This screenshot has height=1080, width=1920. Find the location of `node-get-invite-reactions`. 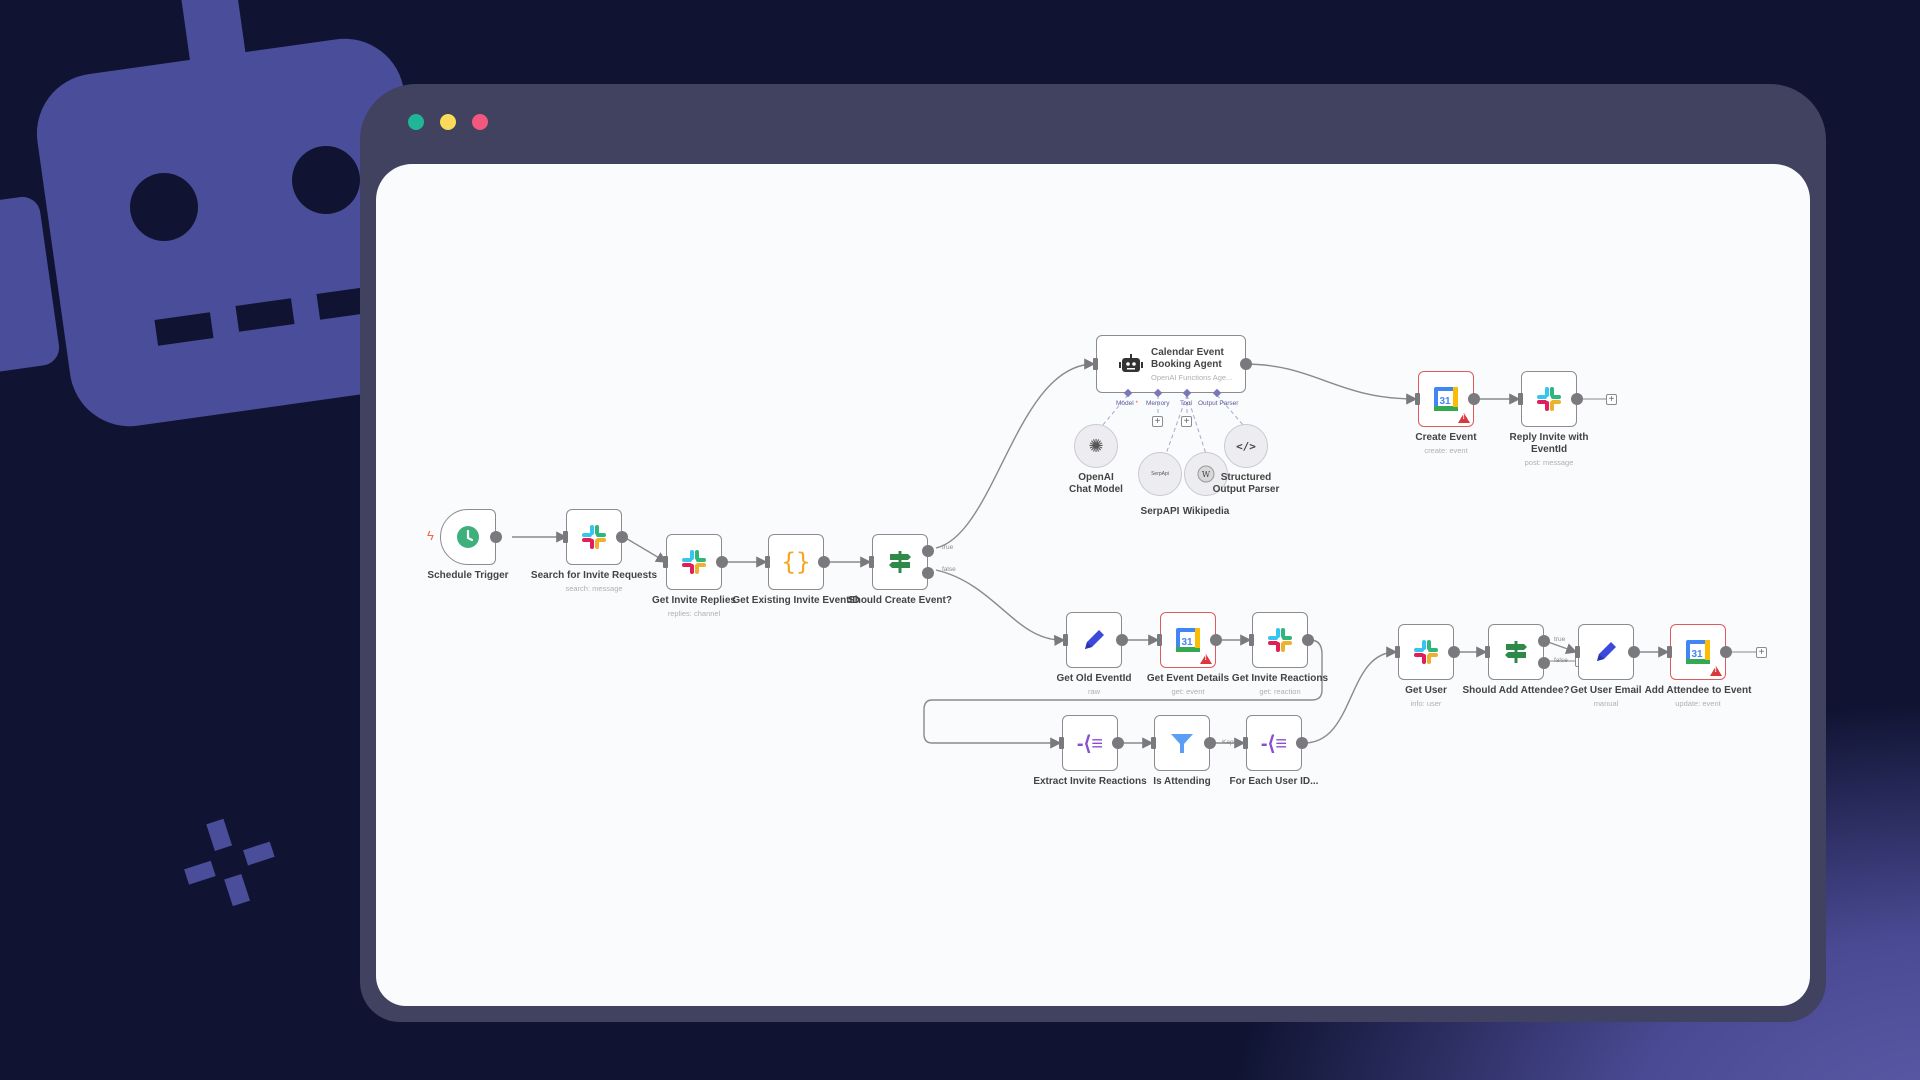

node-get-invite-reactions is located at coordinates (1281, 640).